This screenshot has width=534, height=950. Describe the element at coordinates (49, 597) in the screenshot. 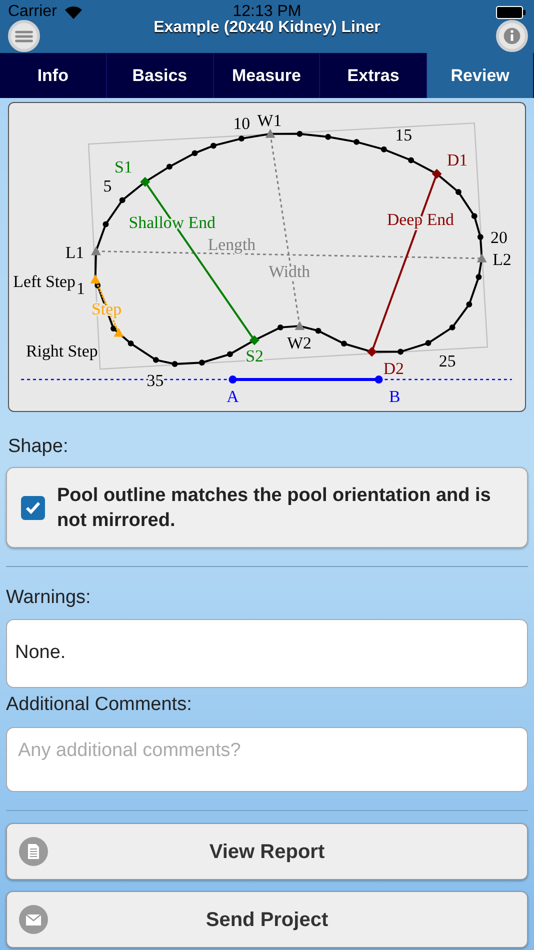

I see `section-label: Warnings:` at that location.